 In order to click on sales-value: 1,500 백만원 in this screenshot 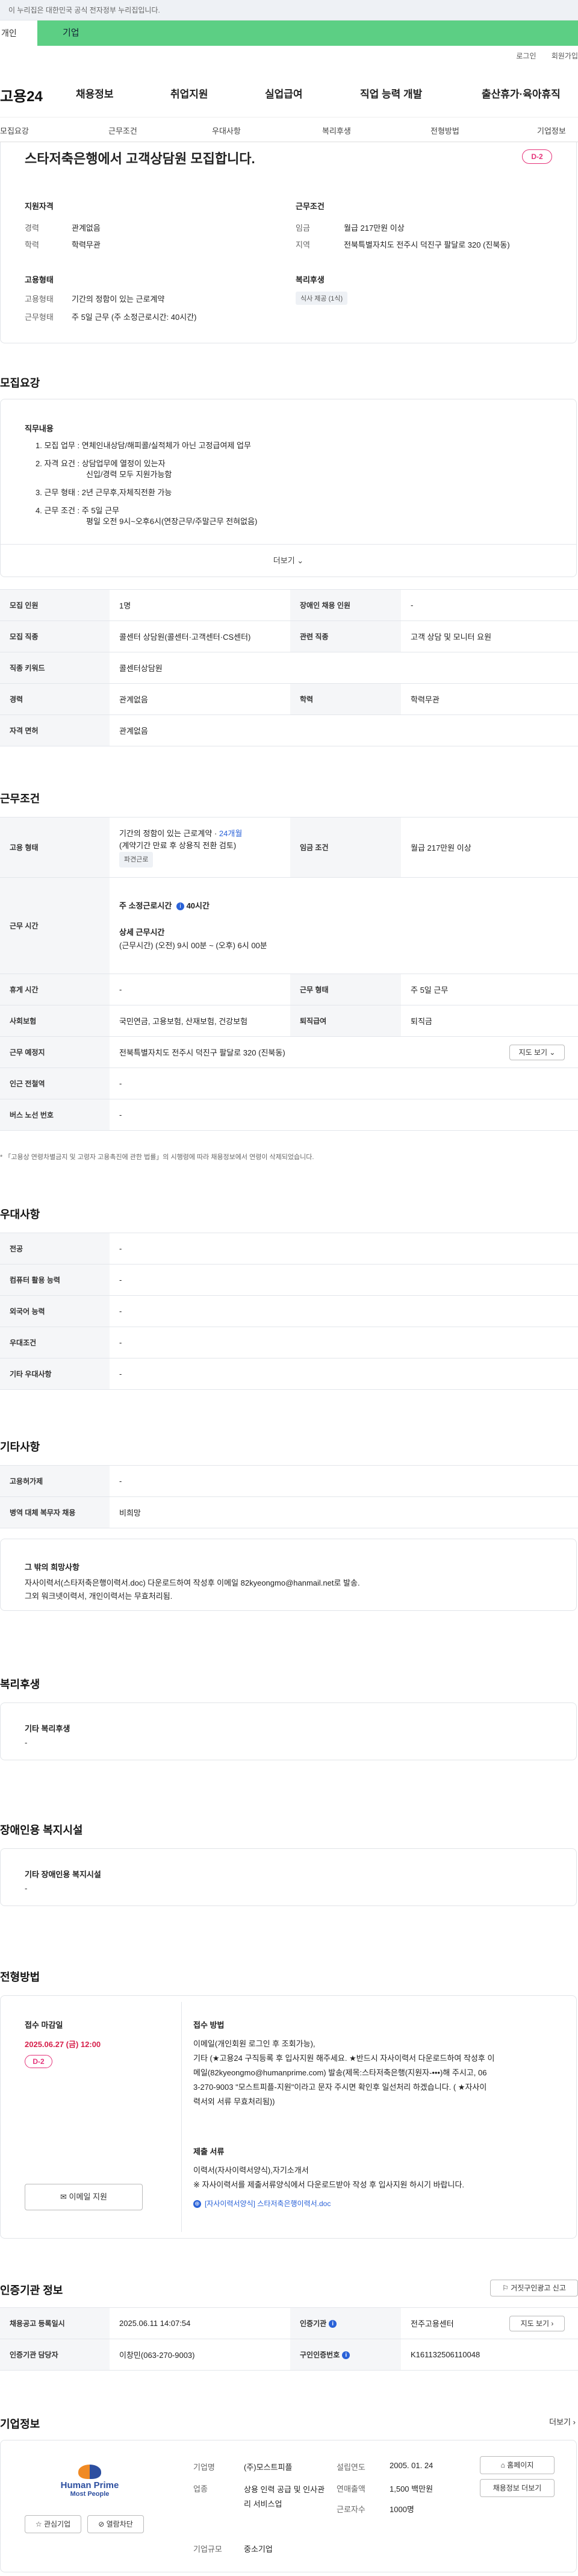, I will do `click(412, 2489)`.